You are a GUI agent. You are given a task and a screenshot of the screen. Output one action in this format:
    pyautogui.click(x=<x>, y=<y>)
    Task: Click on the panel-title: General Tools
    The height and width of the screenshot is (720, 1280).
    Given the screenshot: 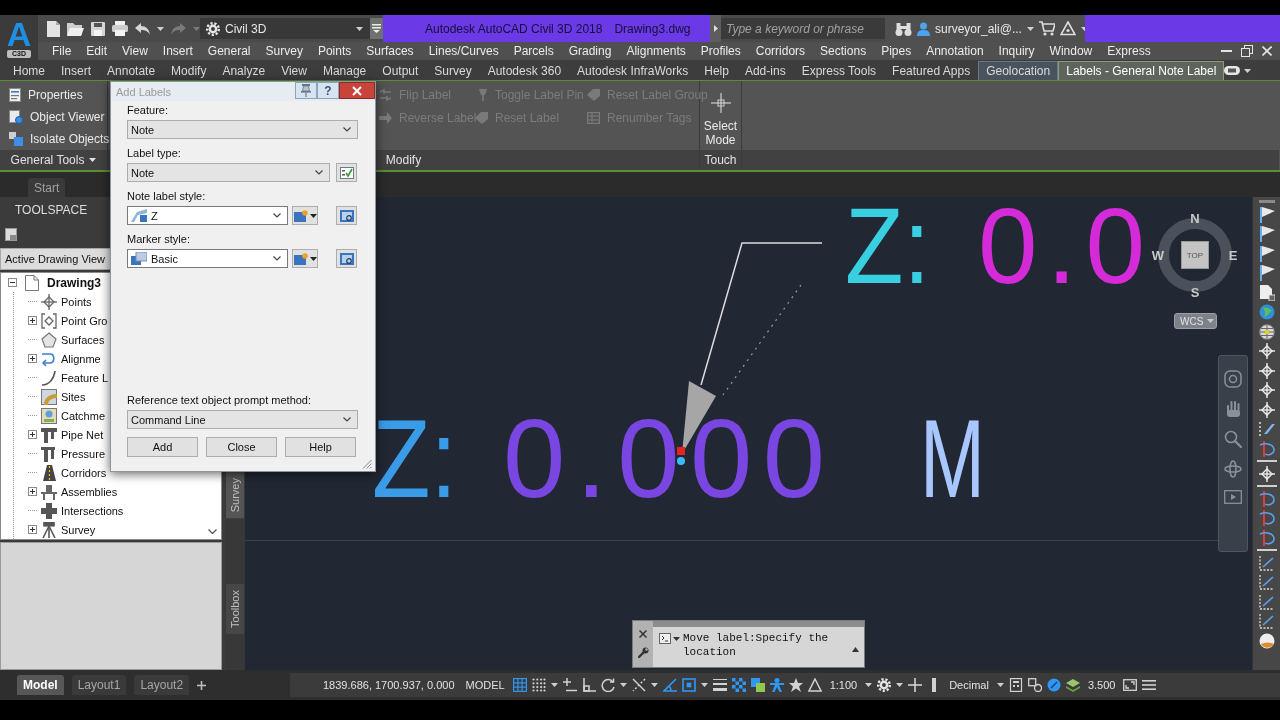 What is the action you would take?
    pyautogui.click(x=47, y=160)
    